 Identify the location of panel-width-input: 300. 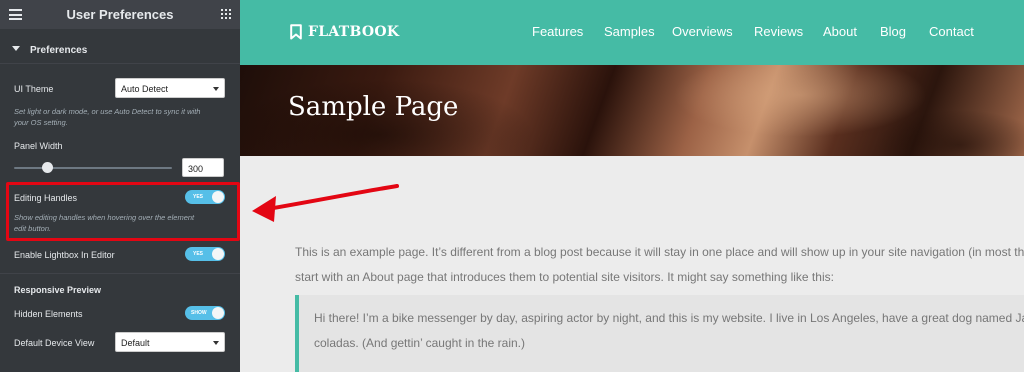
(203, 167).